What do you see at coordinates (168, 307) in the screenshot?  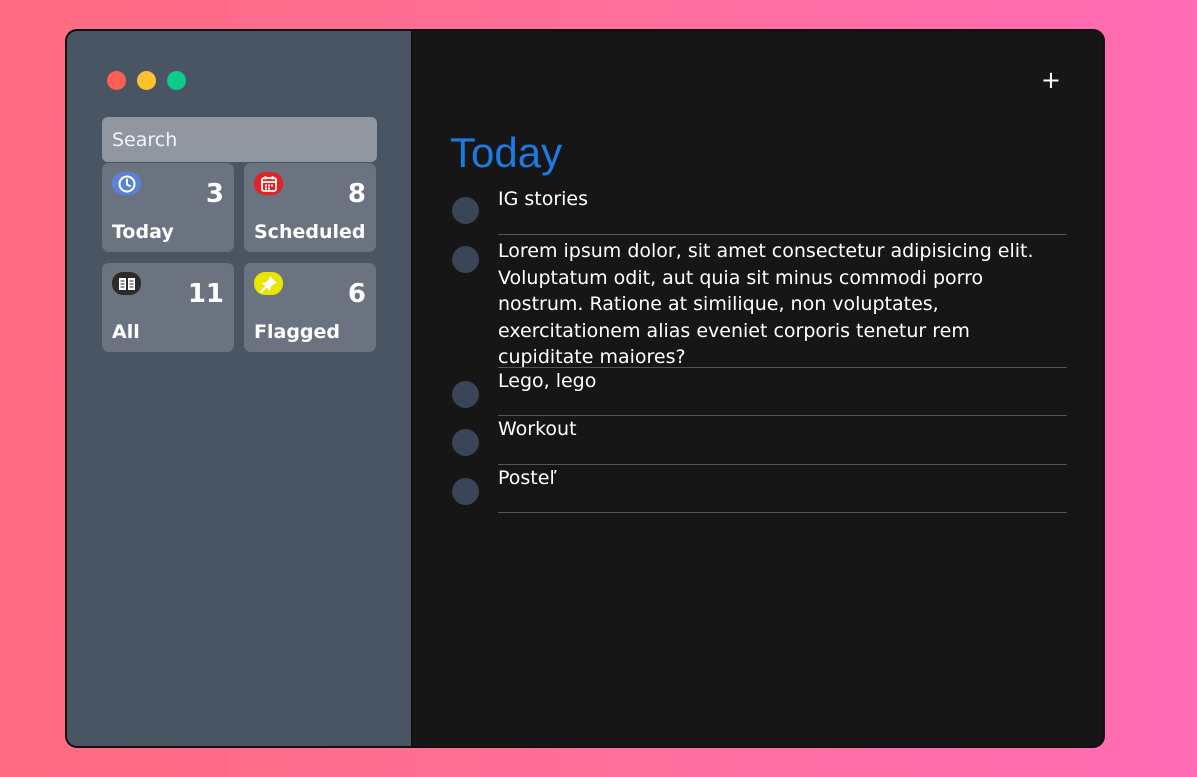 I see `tile-all: 11 All` at bounding box center [168, 307].